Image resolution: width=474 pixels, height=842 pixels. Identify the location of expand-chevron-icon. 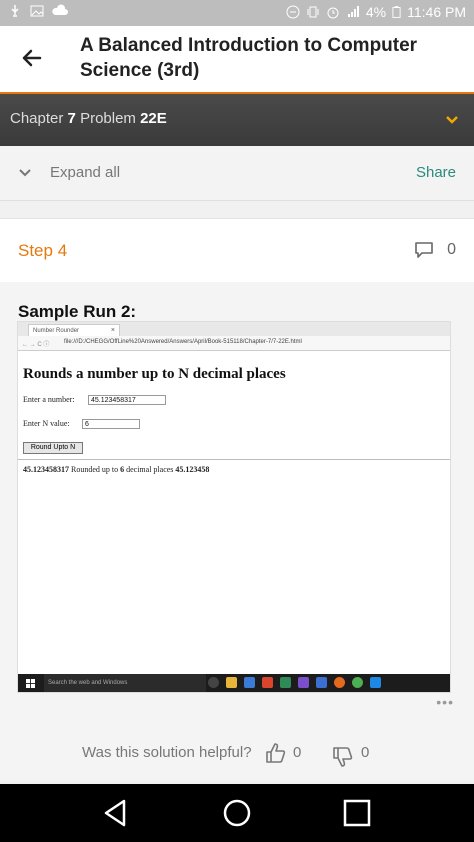
(25, 173).